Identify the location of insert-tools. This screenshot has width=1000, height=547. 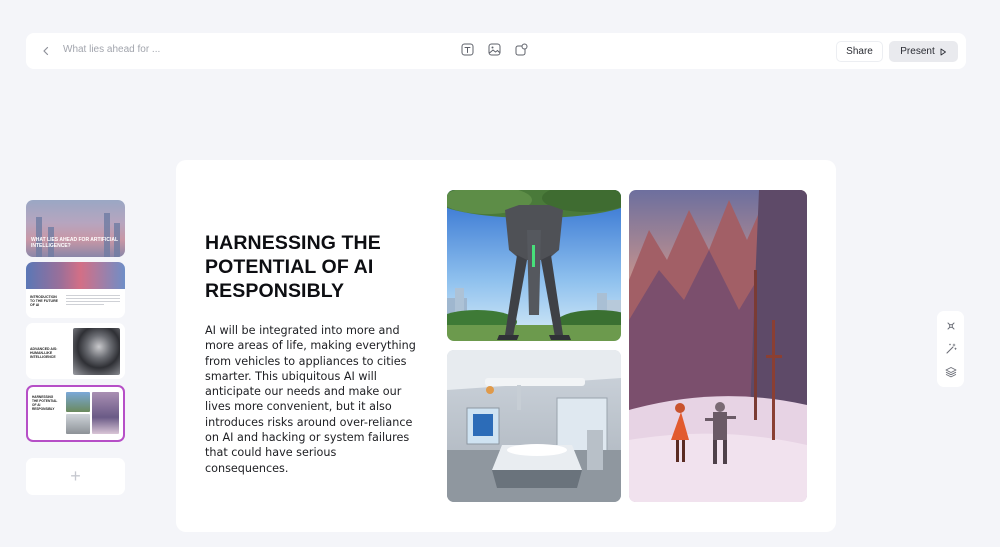
(494, 49).